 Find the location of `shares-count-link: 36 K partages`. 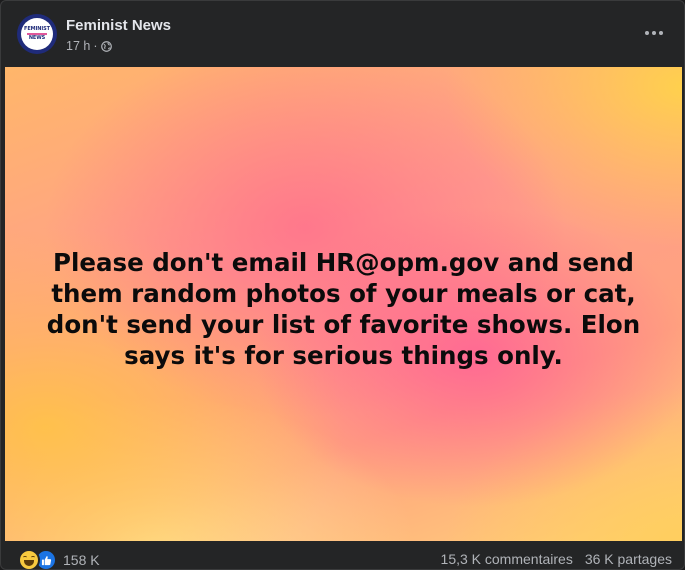

shares-count-link: 36 K partages is located at coordinates (628, 559).